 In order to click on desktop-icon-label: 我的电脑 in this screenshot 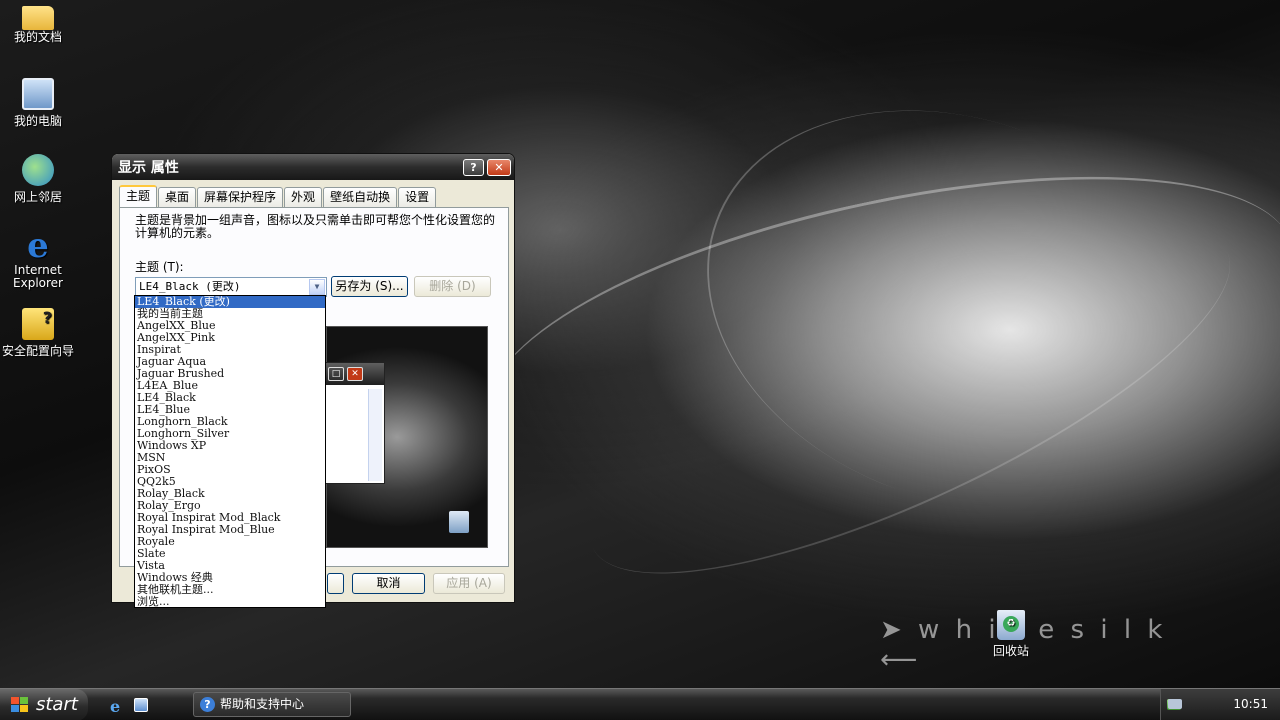, I will do `click(37, 121)`.